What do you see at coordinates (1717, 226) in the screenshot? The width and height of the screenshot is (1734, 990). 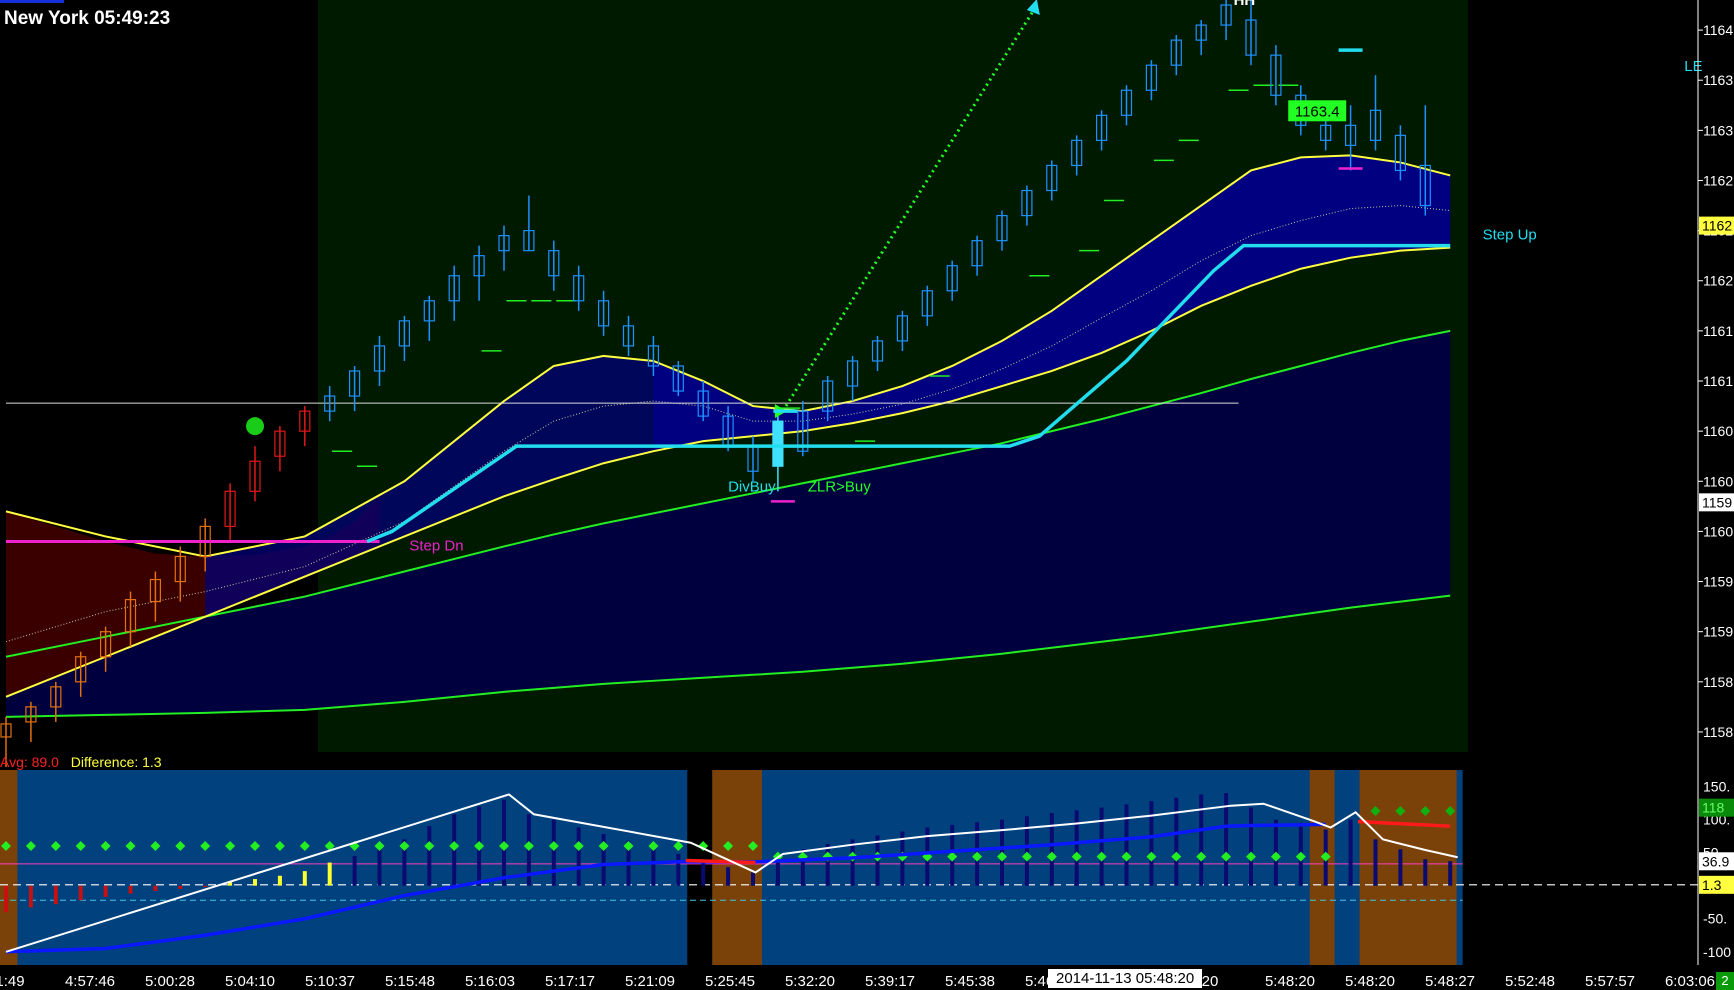 I see `price-box-label: 1162` at bounding box center [1717, 226].